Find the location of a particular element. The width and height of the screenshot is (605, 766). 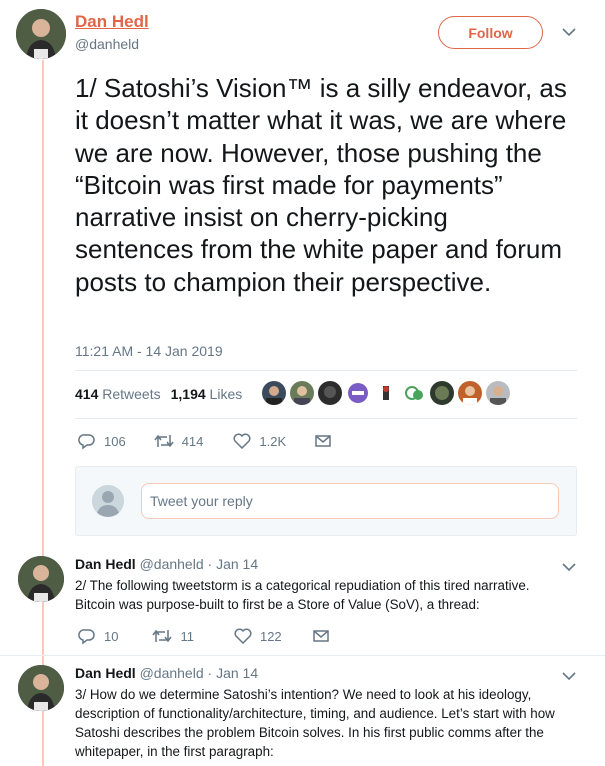

reply-composer: Tweet your reply is located at coordinates (326, 501).